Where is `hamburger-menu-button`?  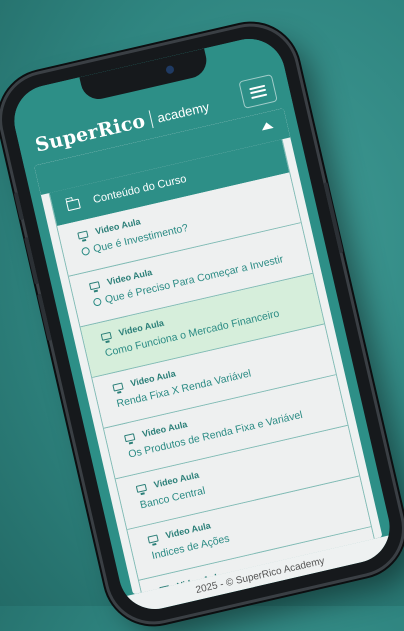 hamburger-menu-button is located at coordinates (258, 91).